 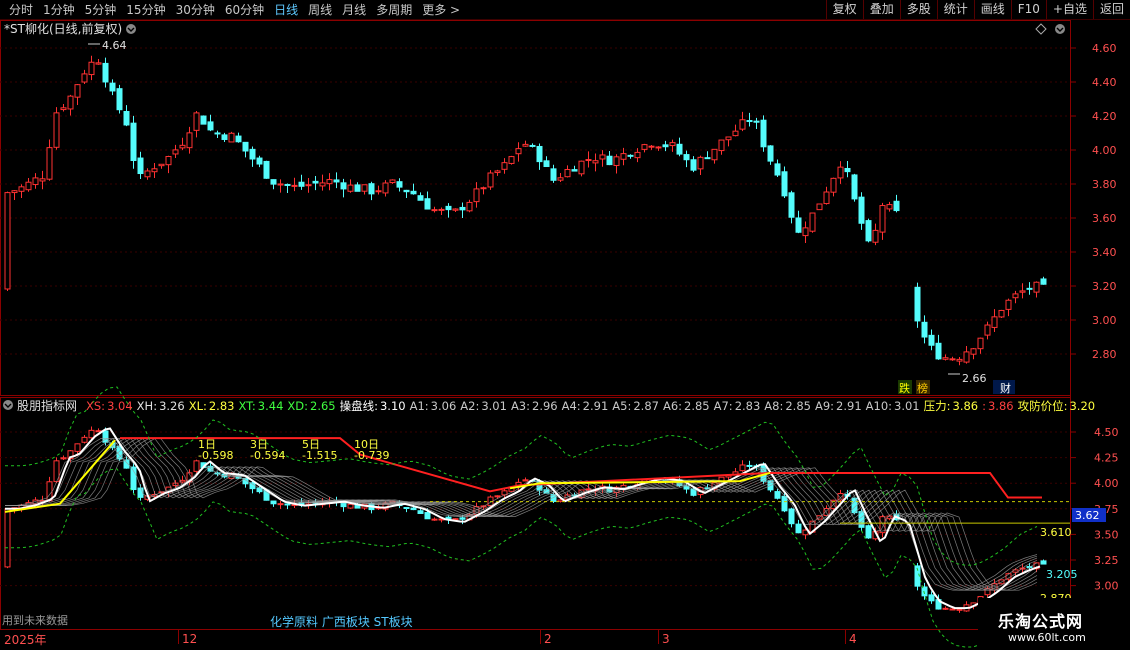 What do you see at coordinates (430, 638) in the screenshot?
I see `time-axis: 2025年 12 2 3 4` at bounding box center [430, 638].